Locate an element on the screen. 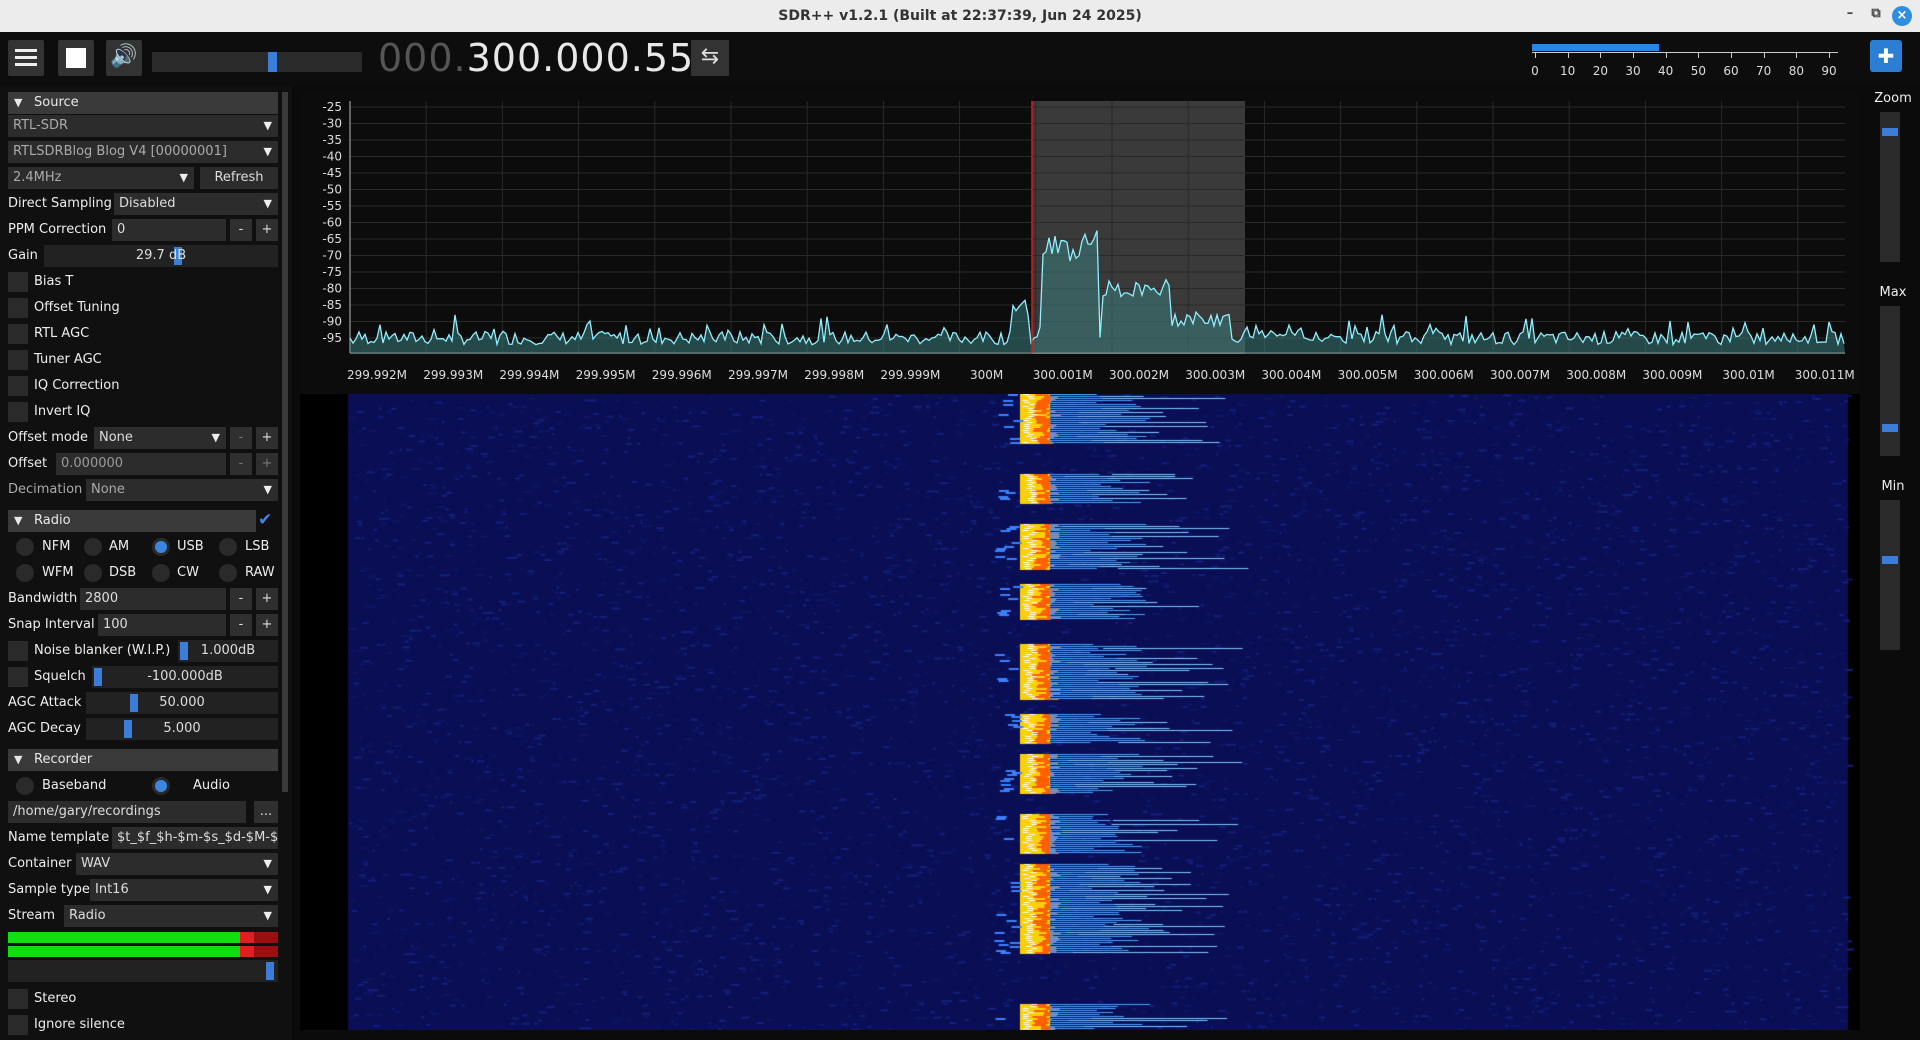 The width and height of the screenshot is (1920, 1040). fft-x-tick: 300.007M is located at coordinates (1520, 375).